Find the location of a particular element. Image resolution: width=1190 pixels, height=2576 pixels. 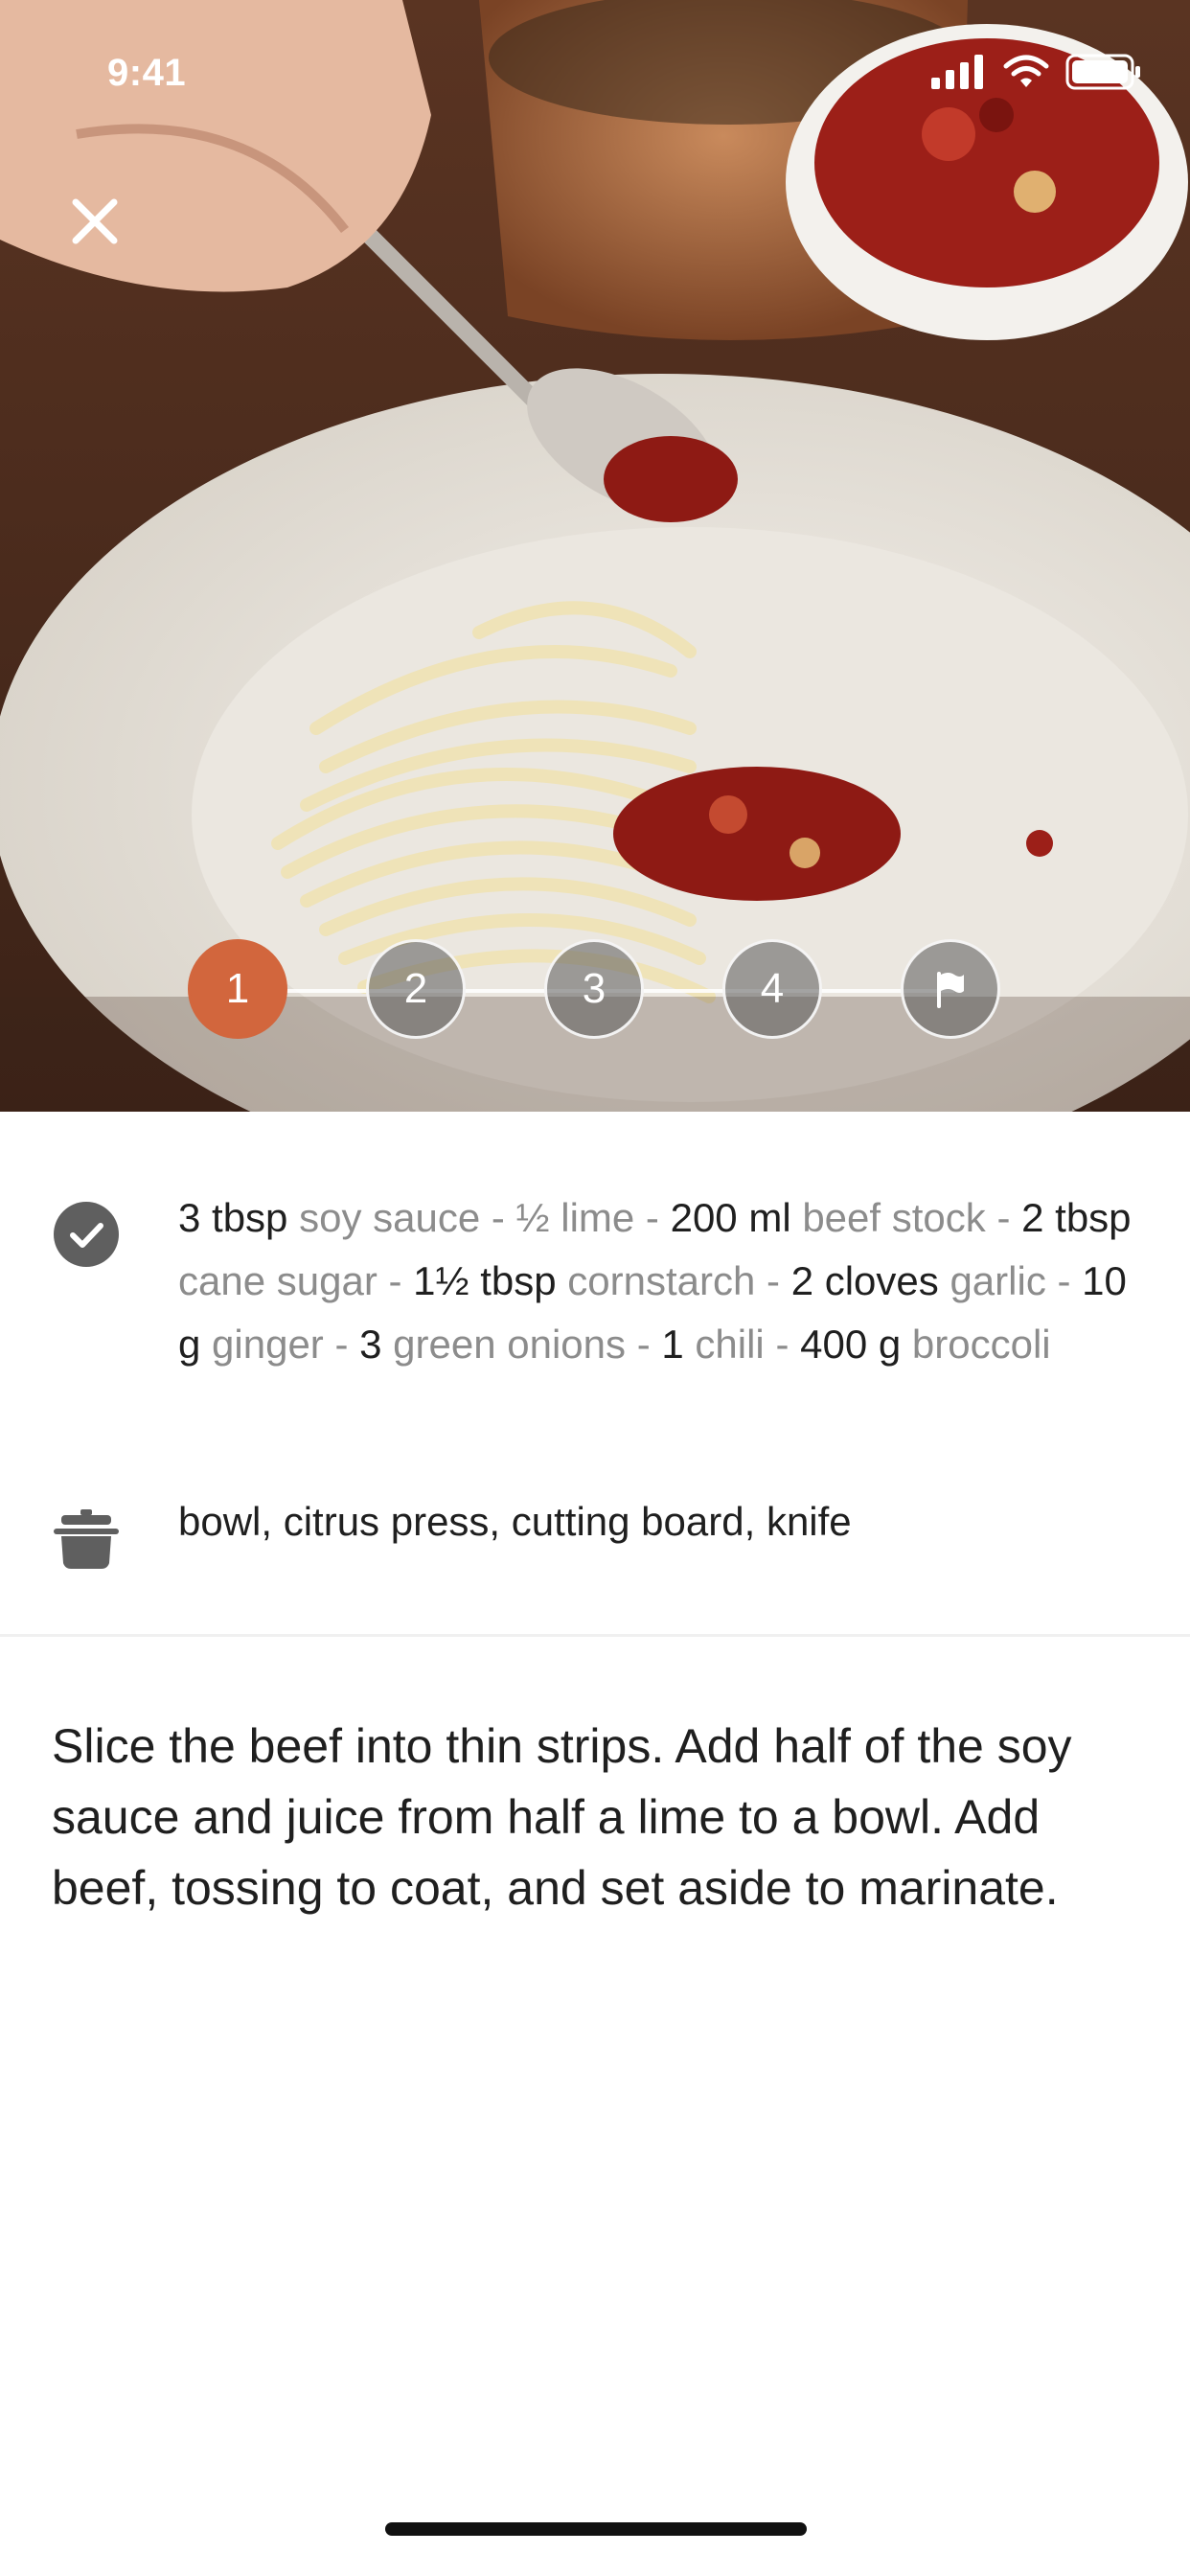

ingredient-qty: 400 g is located at coordinates (851, 1344).